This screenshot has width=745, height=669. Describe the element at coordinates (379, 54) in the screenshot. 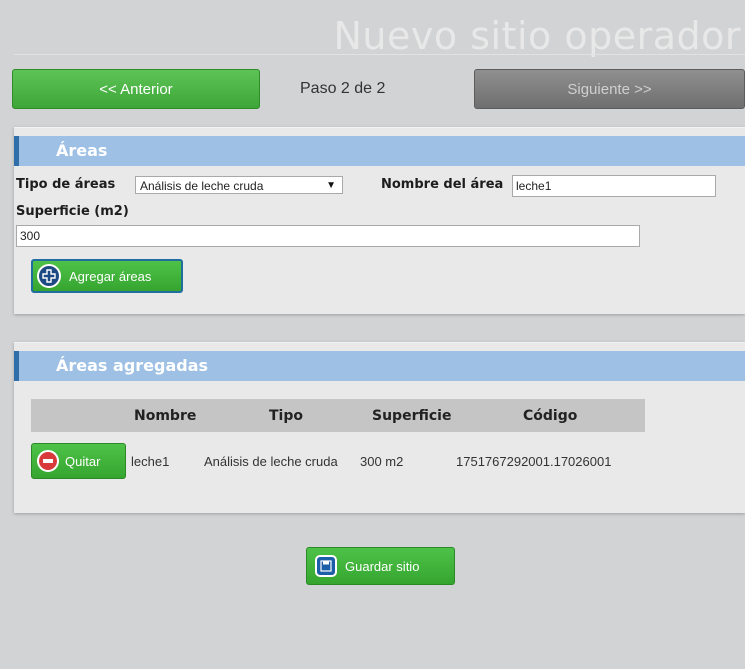

I see `title-divider` at that location.